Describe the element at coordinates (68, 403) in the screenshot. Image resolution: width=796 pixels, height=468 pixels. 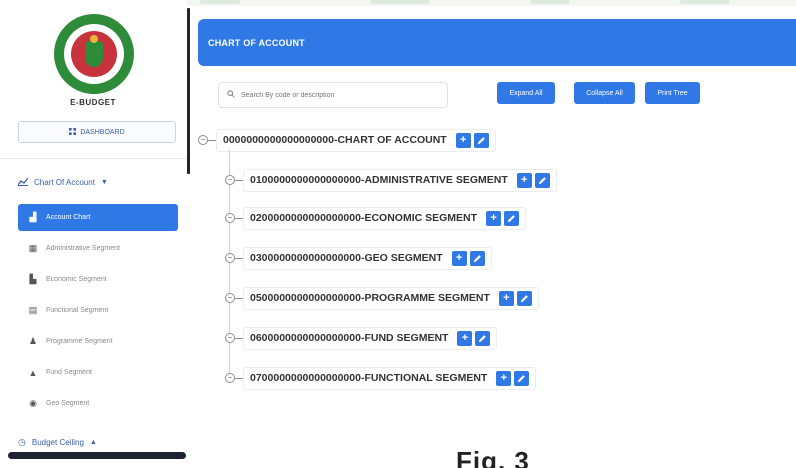
I see `sidebar-item-label: Geo Segment` at that location.